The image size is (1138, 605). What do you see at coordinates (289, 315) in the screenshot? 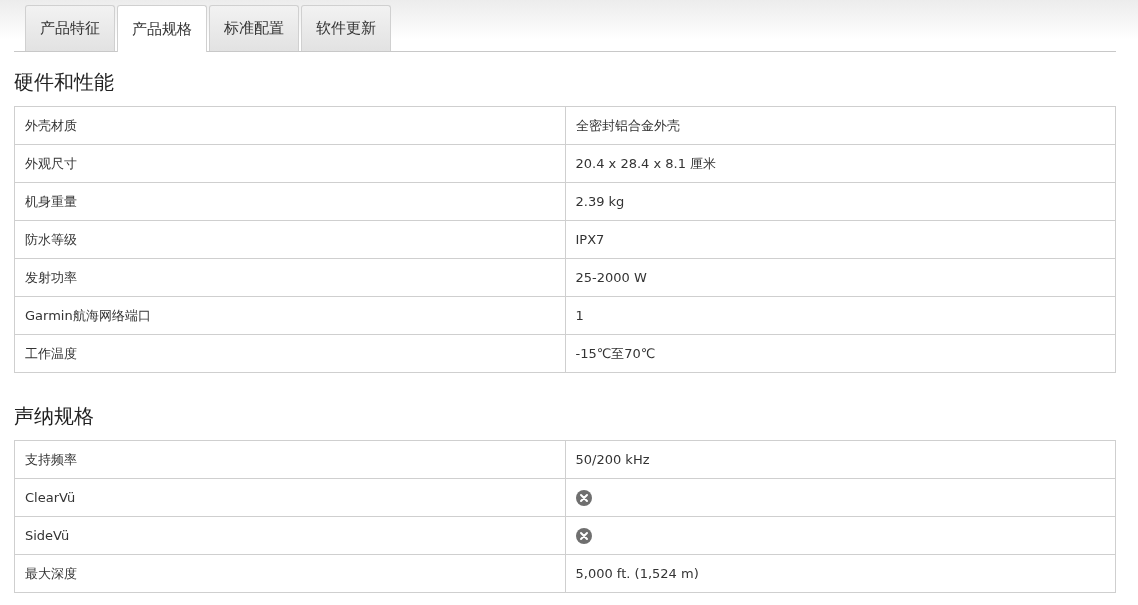
I see `spec-label-cell: Garmin航海网络端口` at bounding box center [289, 315].